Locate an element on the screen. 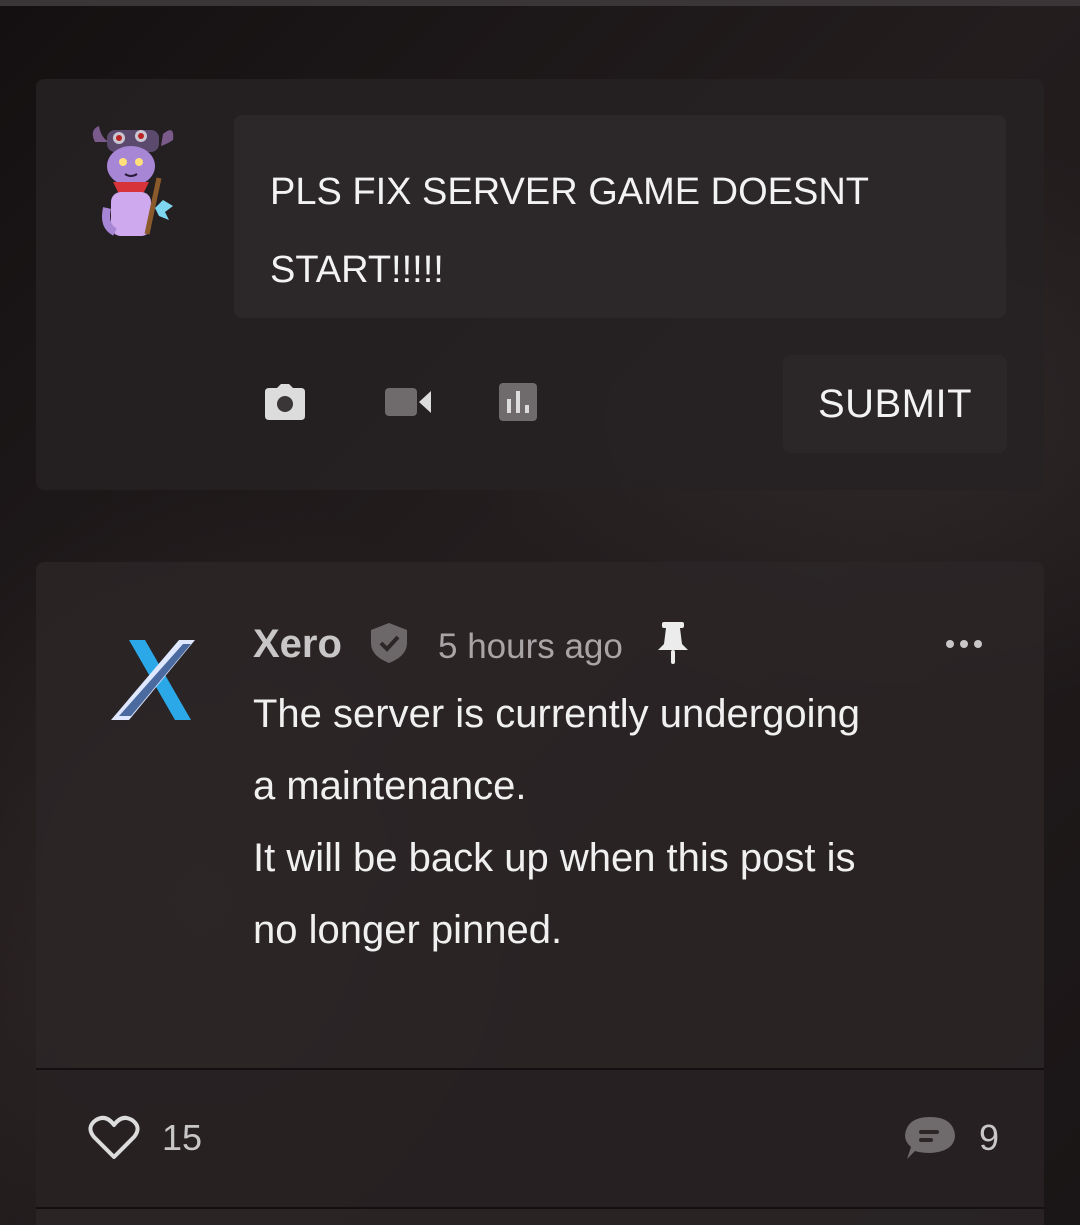 This screenshot has width=1080, height=1225. comment-bubble-icon is located at coordinates (930, 1138).